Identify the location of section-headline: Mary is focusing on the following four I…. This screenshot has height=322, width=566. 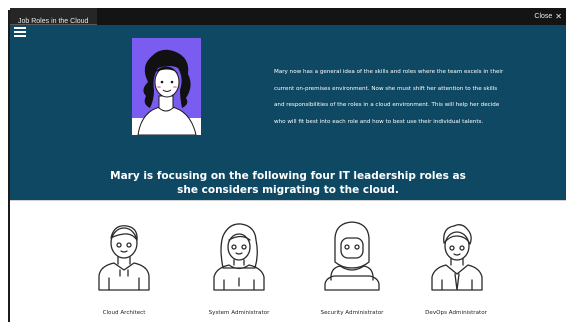
(288, 183).